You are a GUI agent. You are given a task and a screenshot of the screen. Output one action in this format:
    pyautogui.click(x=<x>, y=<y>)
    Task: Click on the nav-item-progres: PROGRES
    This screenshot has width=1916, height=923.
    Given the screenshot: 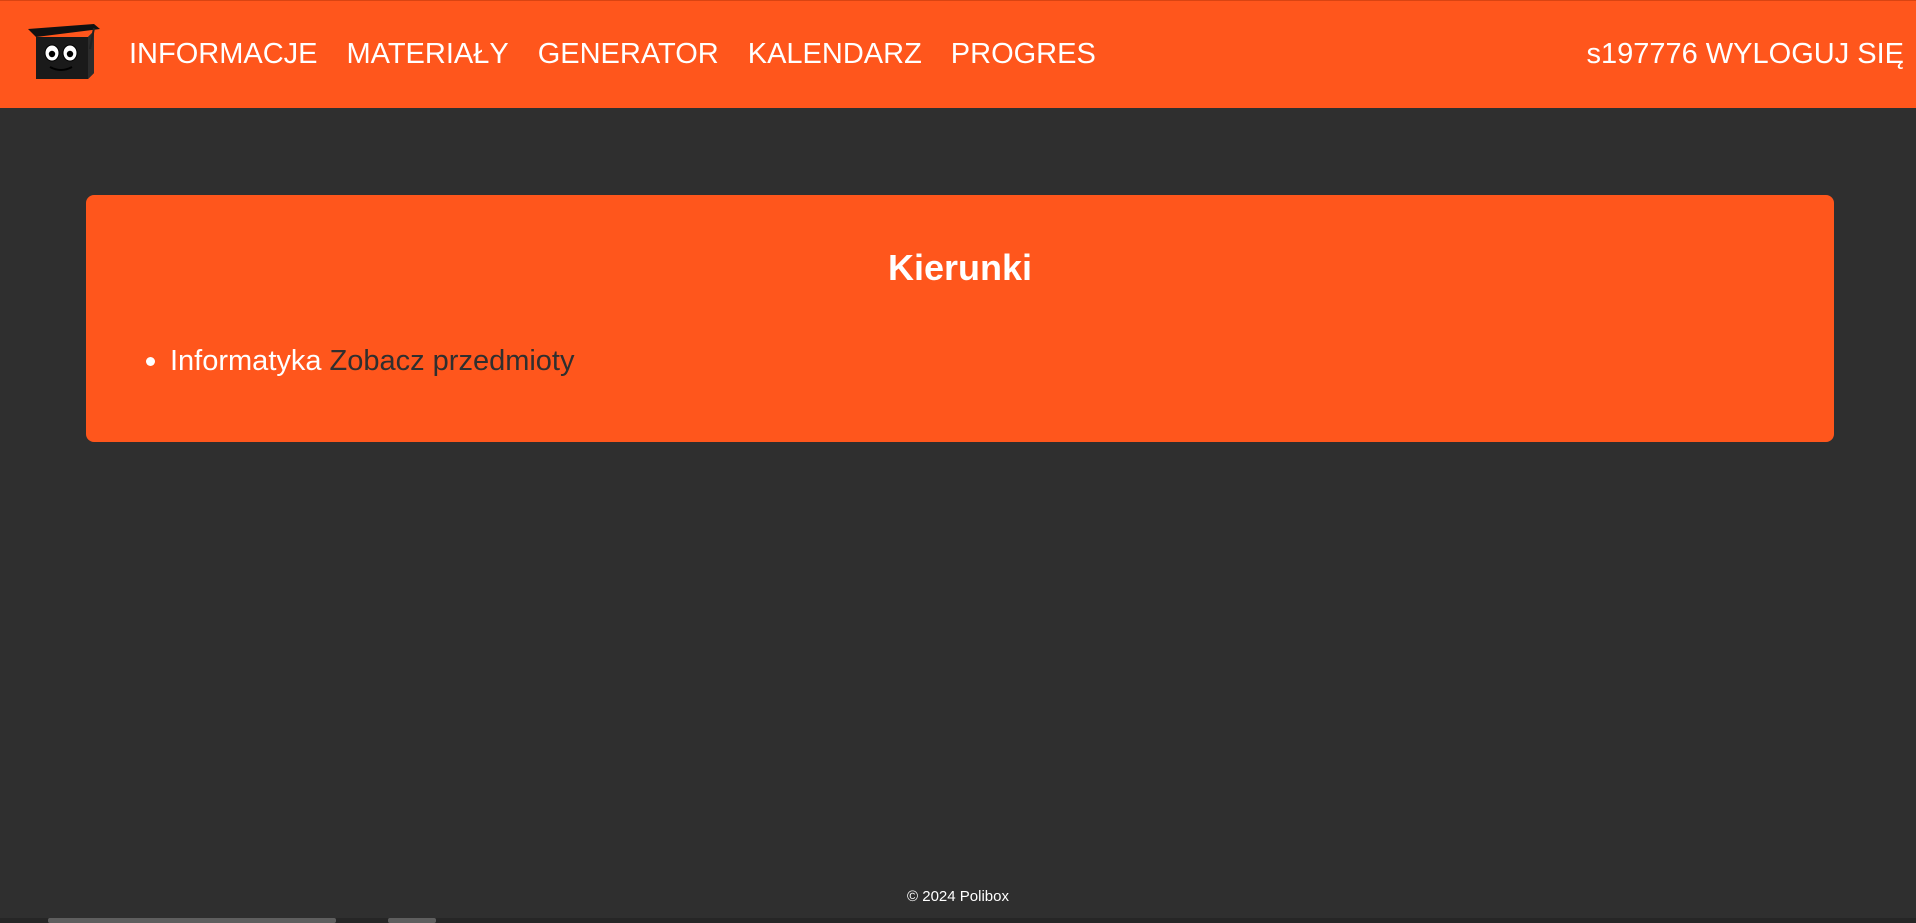 What is the action you would take?
    pyautogui.click(x=1023, y=54)
    